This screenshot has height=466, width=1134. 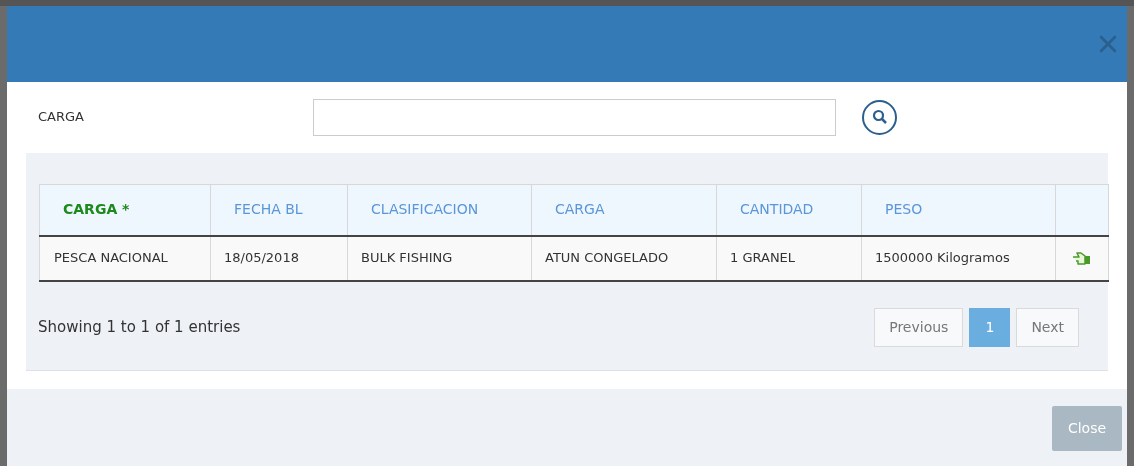 I want to click on table-cell: 1500000 Kilogramos, so click(x=942, y=258).